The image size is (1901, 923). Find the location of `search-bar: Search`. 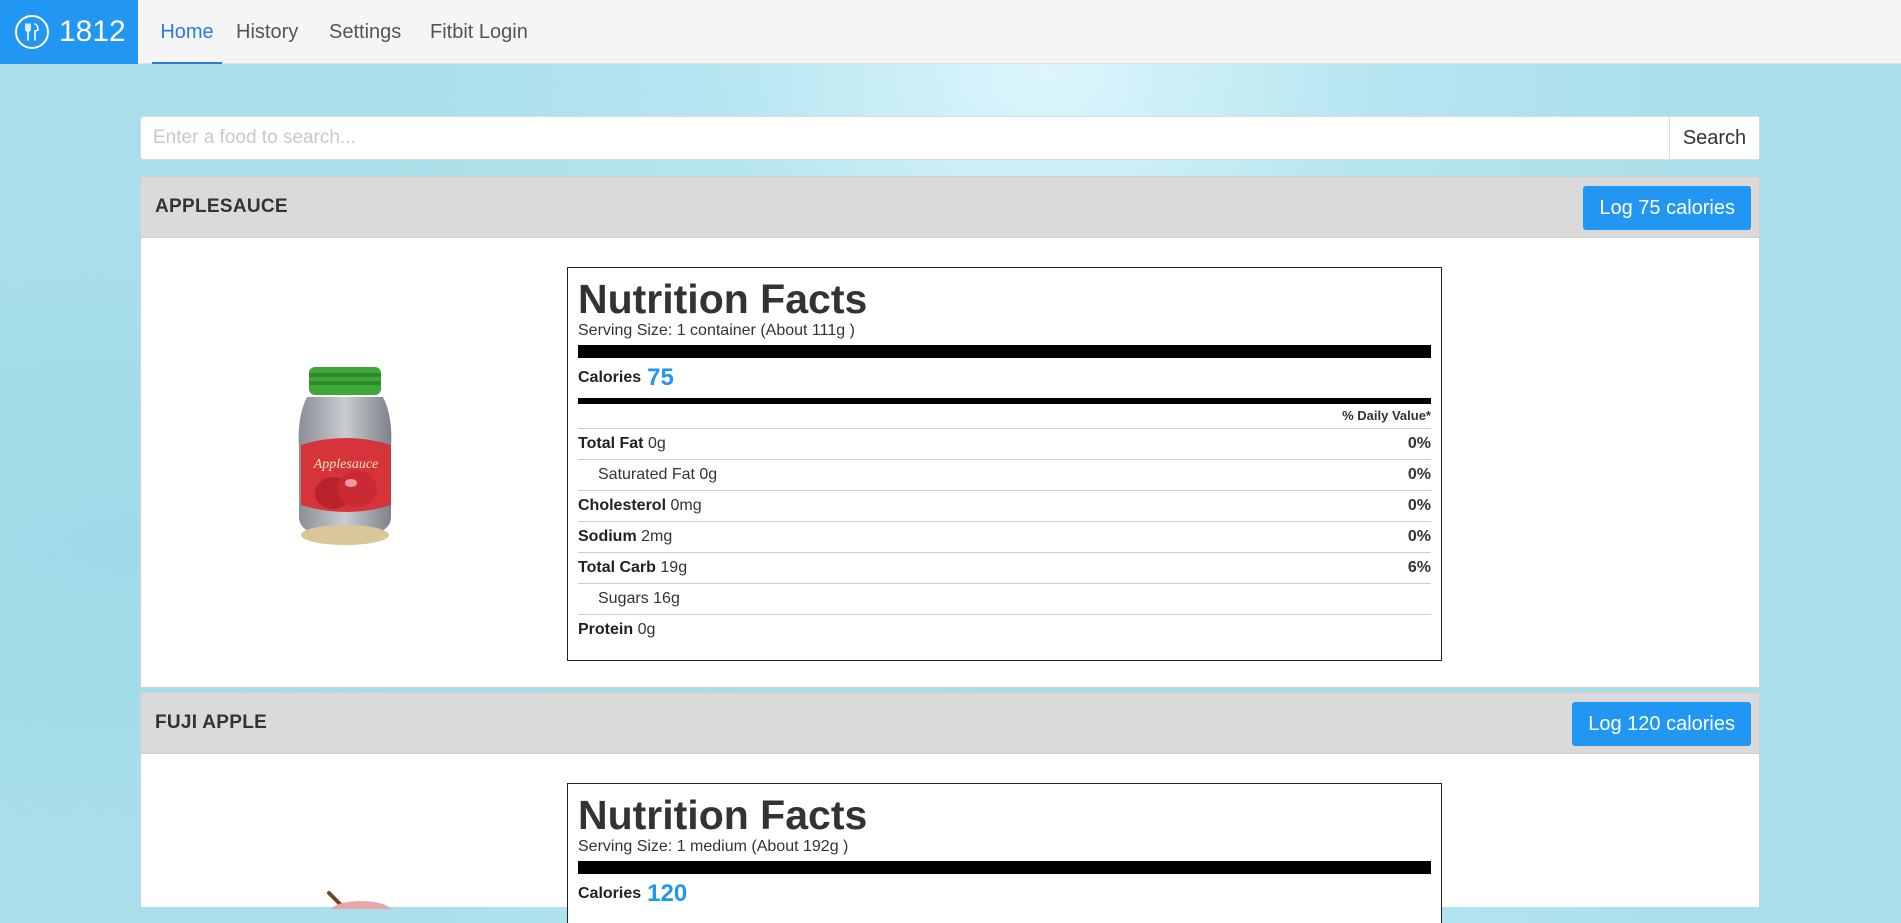

search-bar: Search is located at coordinates (950, 138).